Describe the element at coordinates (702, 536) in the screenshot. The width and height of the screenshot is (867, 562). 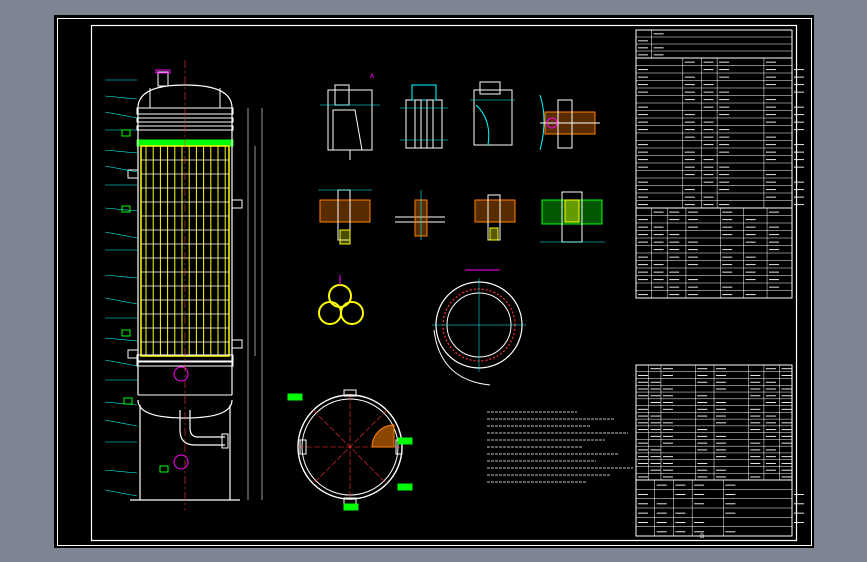
I see `revision-mark: B` at that location.